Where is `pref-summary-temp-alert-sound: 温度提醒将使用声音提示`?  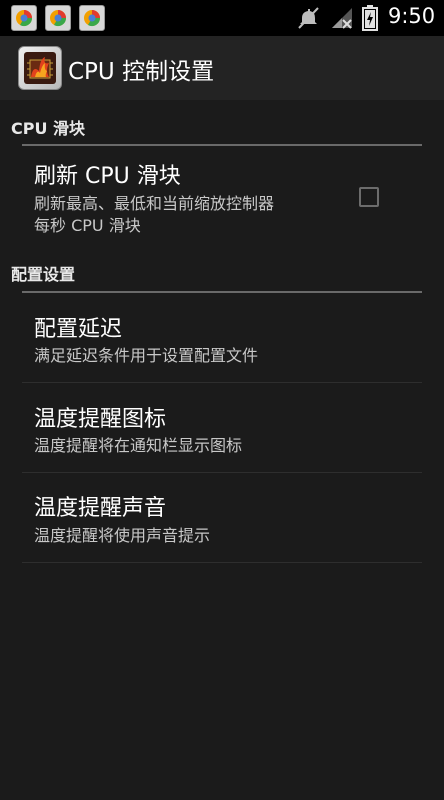
pref-summary-temp-alert-sound: 温度提醒将使用声音提示 is located at coordinates (122, 535).